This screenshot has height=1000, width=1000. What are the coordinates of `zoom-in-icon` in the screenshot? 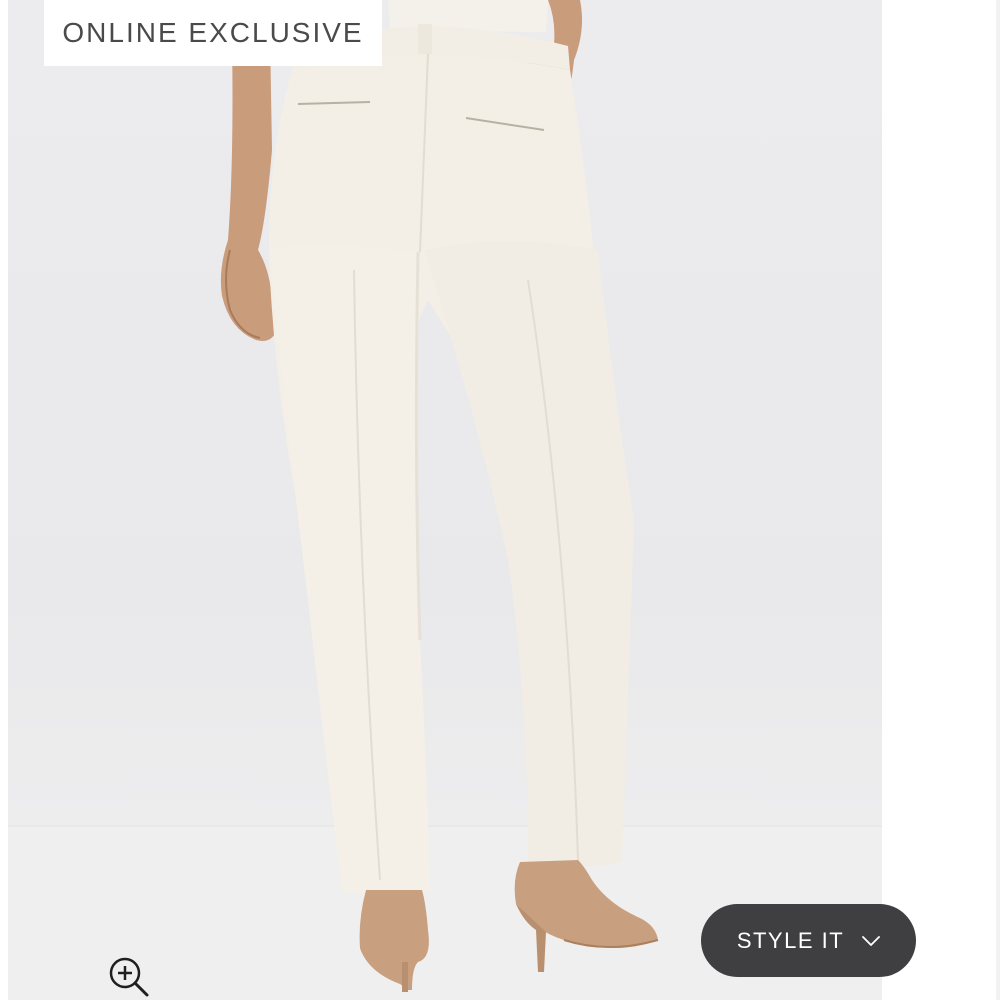 It's located at (129, 977).